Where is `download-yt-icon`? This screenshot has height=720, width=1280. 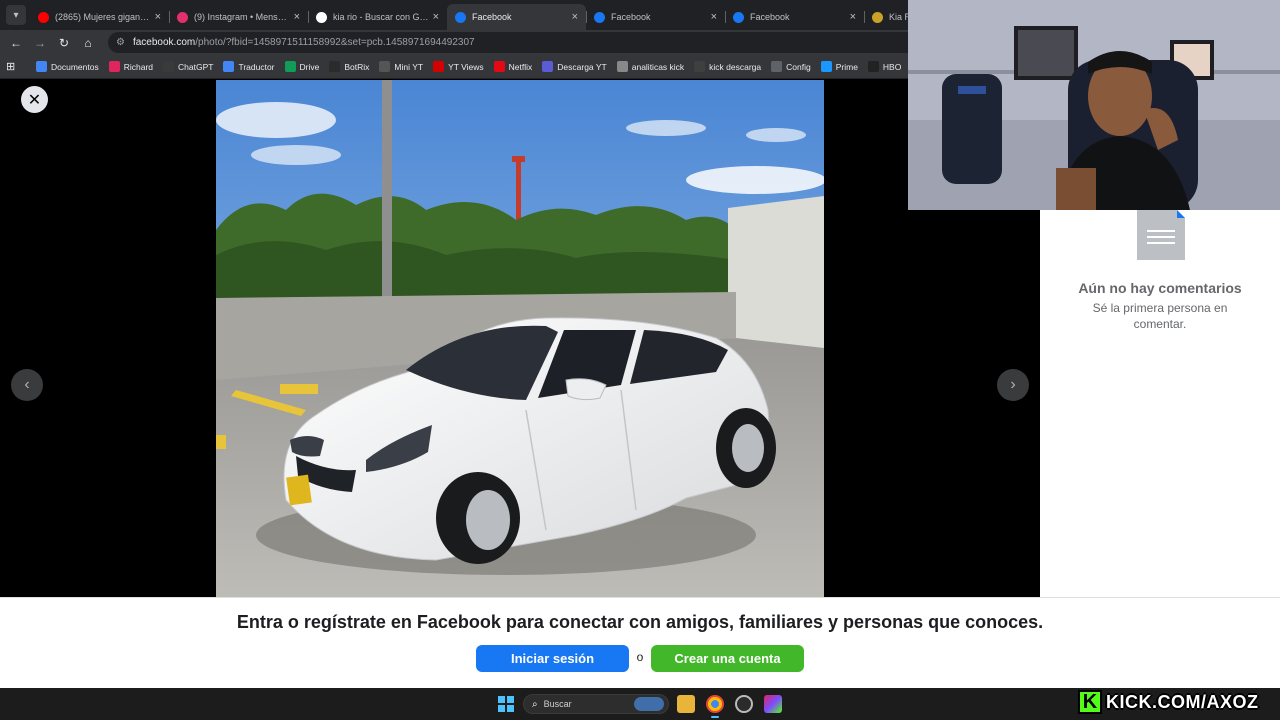
download-yt-icon is located at coordinates (548, 66).